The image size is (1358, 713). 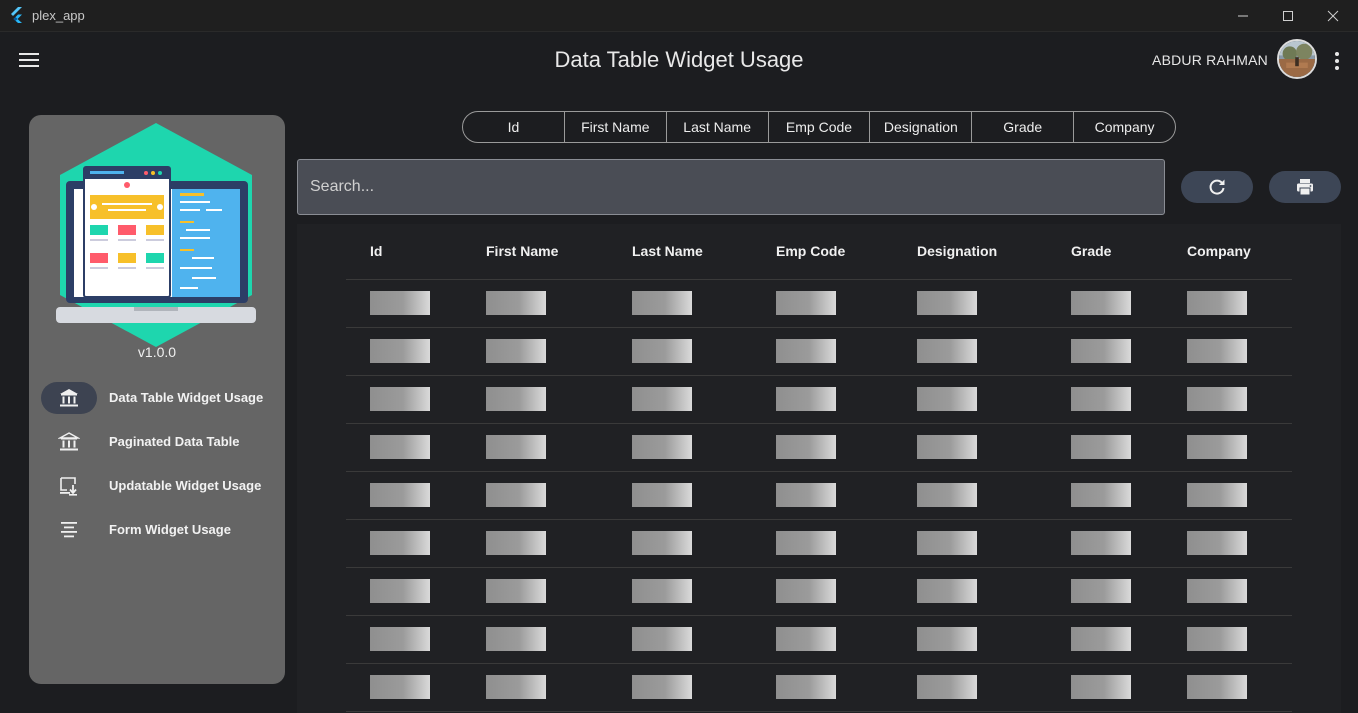 I want to click on header-id: Id, so click(x=376, y=251).